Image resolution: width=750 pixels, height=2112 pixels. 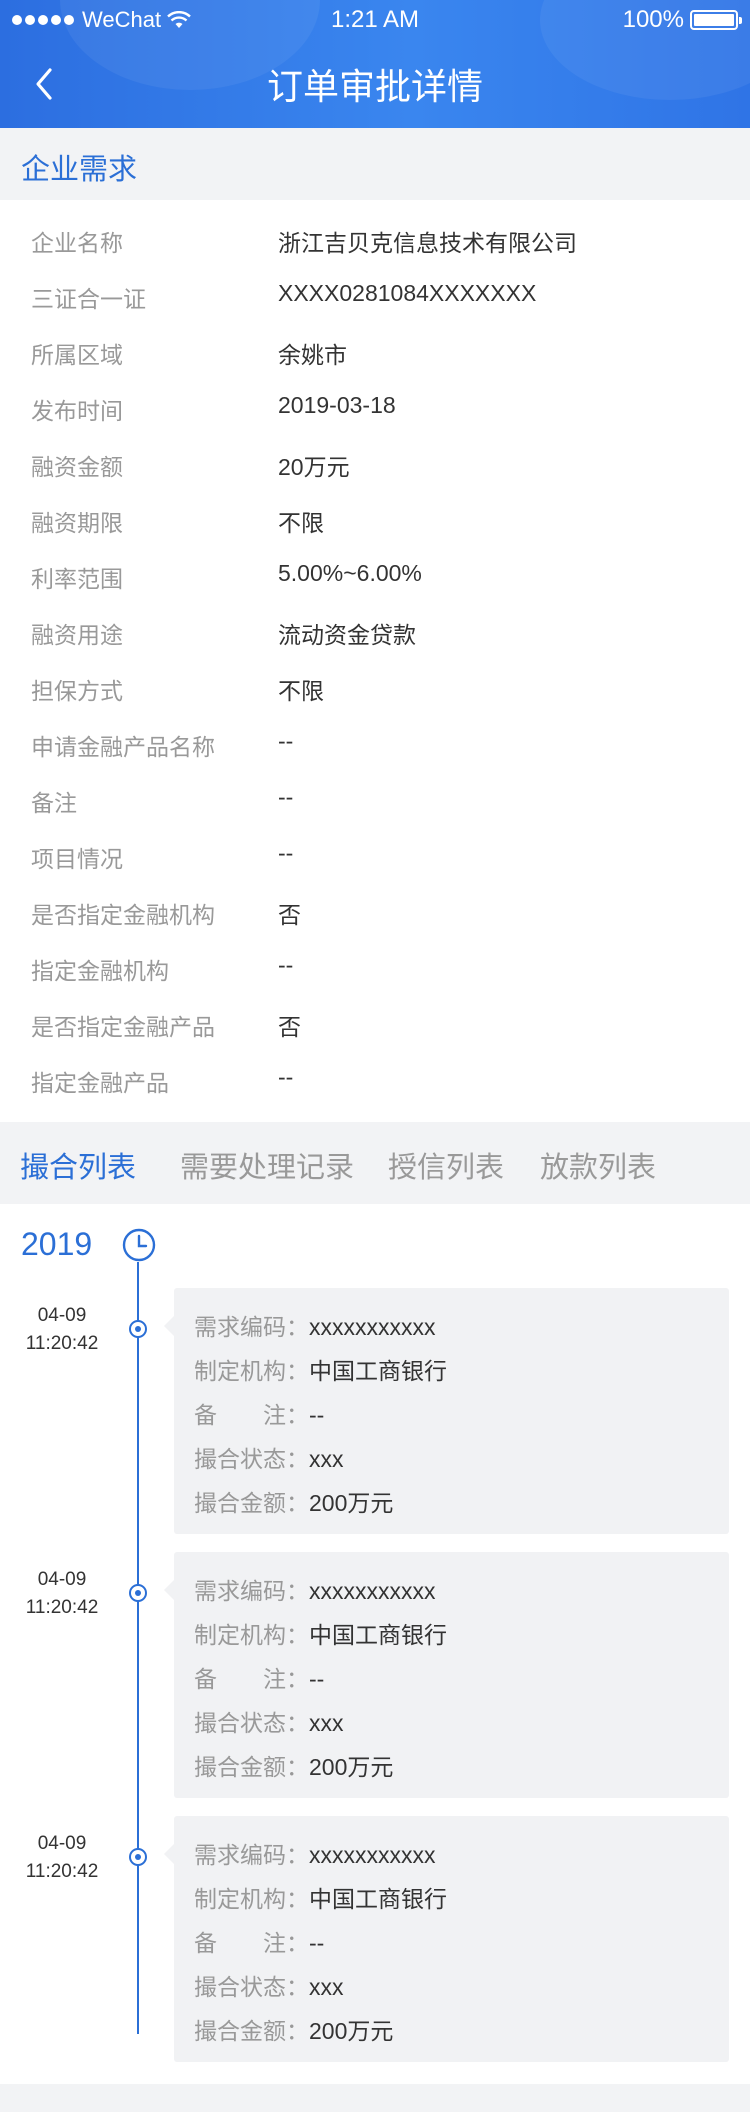 I want to click on card-field: 需求编码：xxxxxxxxxxx, so click(x=315, y=1589).